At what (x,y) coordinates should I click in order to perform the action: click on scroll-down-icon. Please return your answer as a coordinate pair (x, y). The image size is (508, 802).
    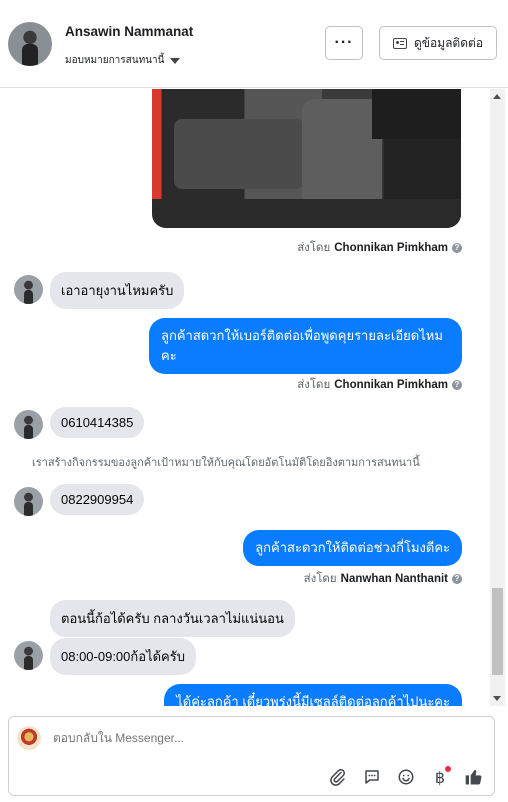
    Looking at the image, I should click on (497, 698).